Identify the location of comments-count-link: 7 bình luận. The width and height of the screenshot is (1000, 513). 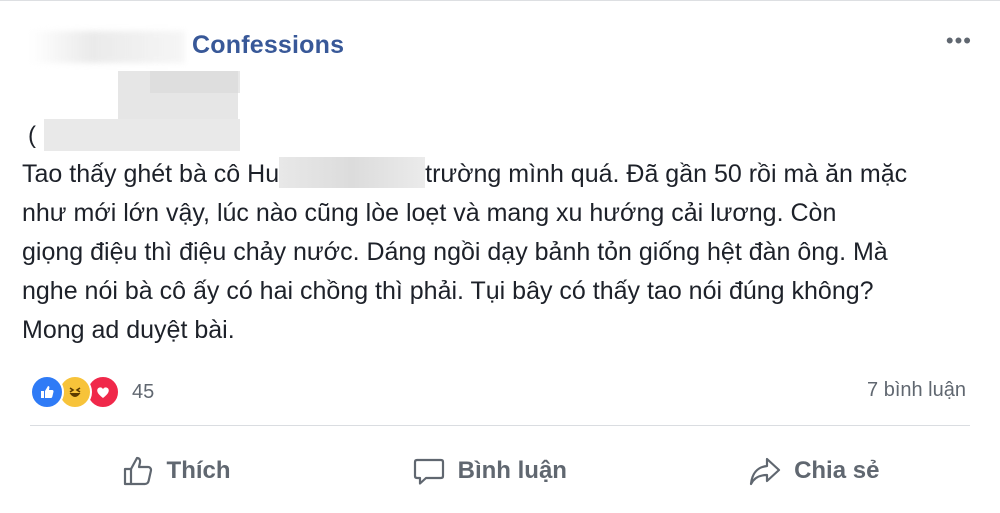
(916, 390).